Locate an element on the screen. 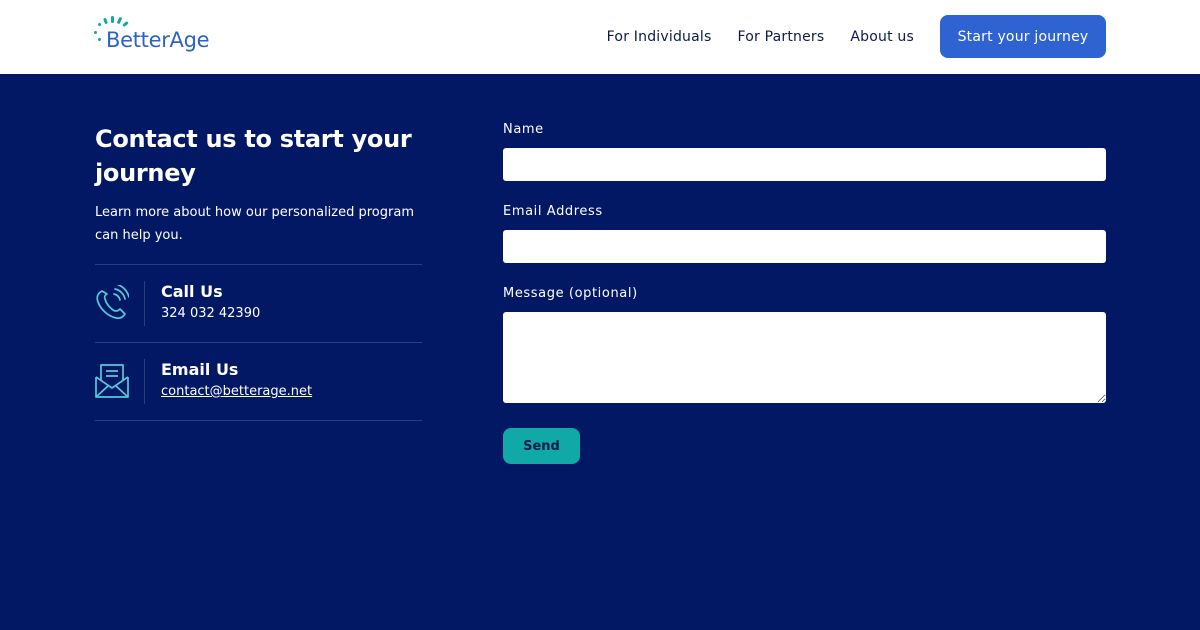 This screenshot has height=630, width=1200. email-us-title: Email Us is located at coordinates (200, 369).